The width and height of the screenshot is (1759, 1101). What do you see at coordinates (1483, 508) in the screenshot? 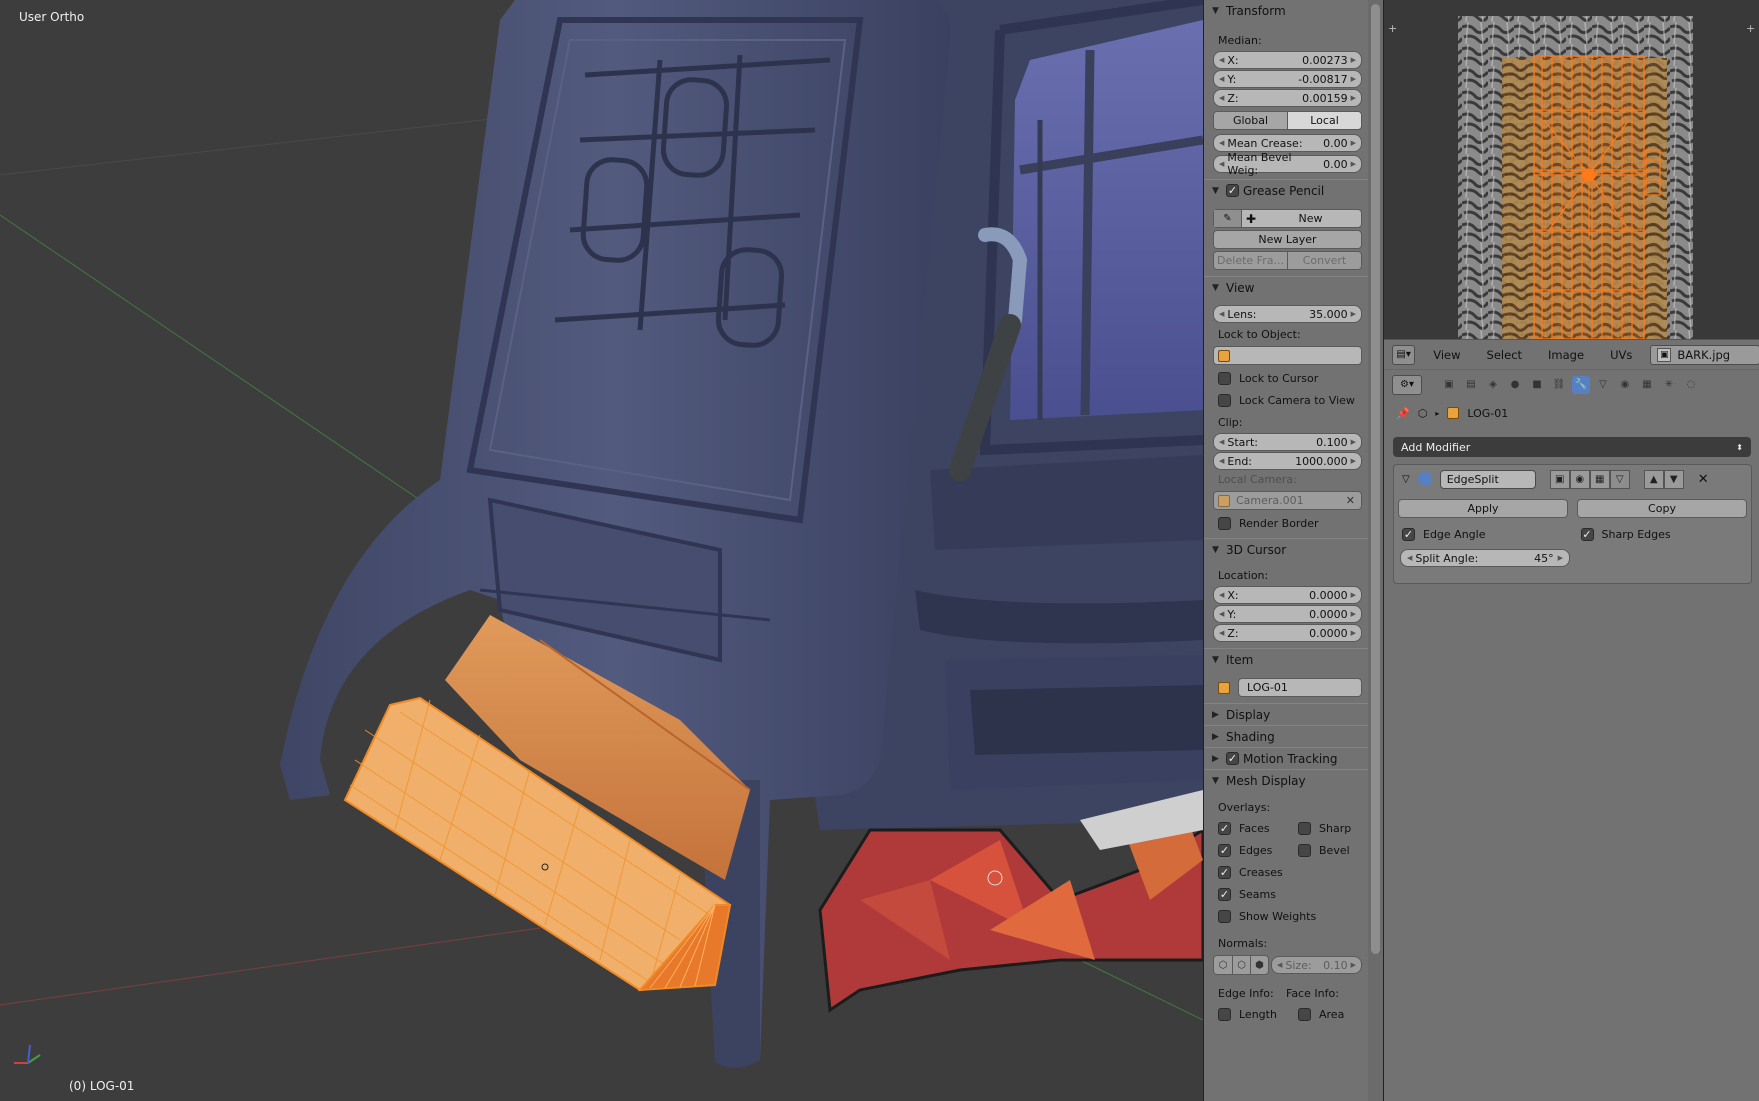
I see `apply-button: Apply` at bounding box center [1483, 508].